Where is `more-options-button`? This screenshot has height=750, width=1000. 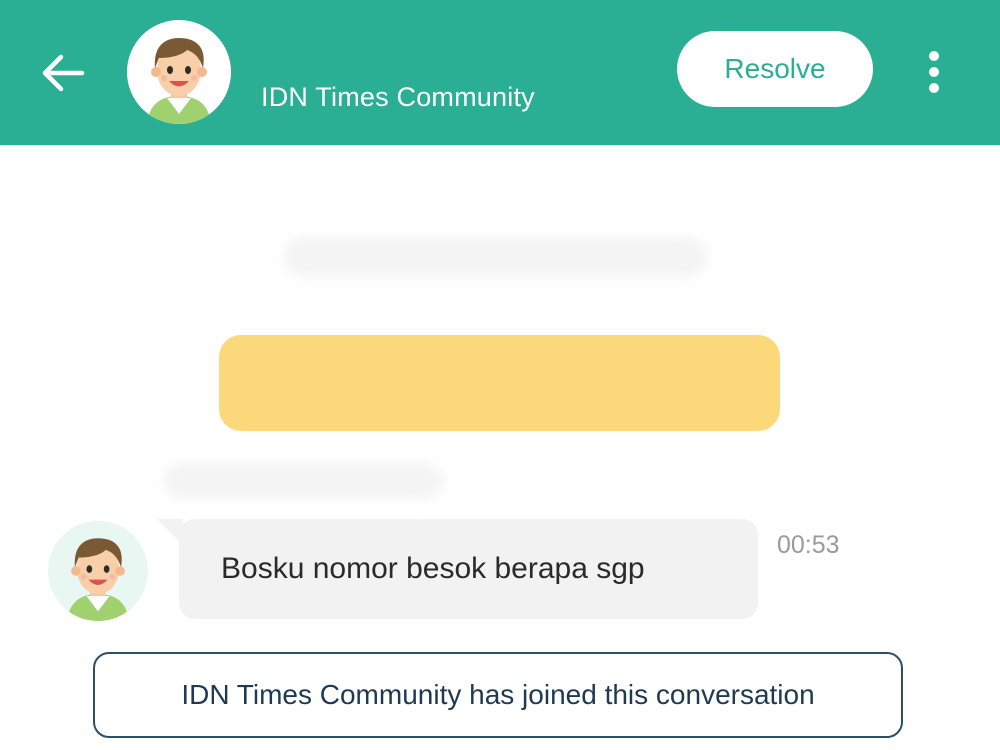 more-options-button is located at coordinates (934, 72).